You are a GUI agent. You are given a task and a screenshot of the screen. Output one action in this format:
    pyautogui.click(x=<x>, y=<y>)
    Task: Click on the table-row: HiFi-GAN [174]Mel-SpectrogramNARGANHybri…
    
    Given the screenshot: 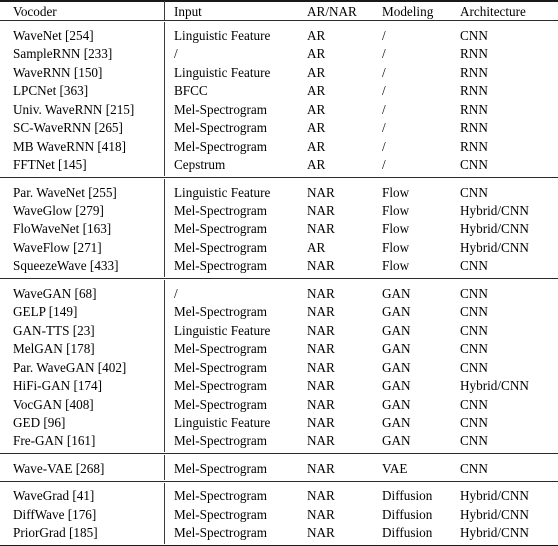 What is the action you would take?
    pyautogui.click(x=279, y=386)
    